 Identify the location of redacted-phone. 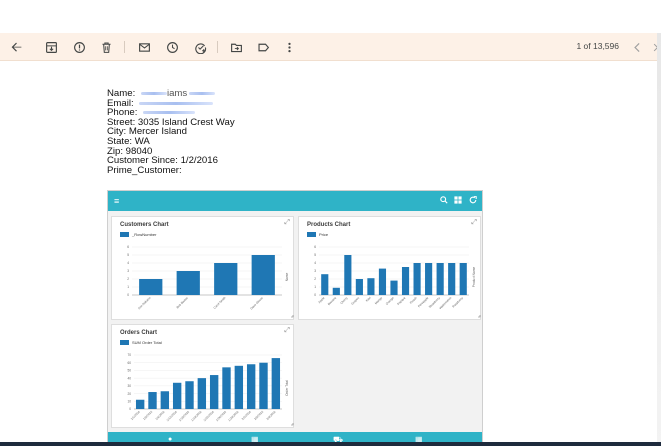
(169, 113).